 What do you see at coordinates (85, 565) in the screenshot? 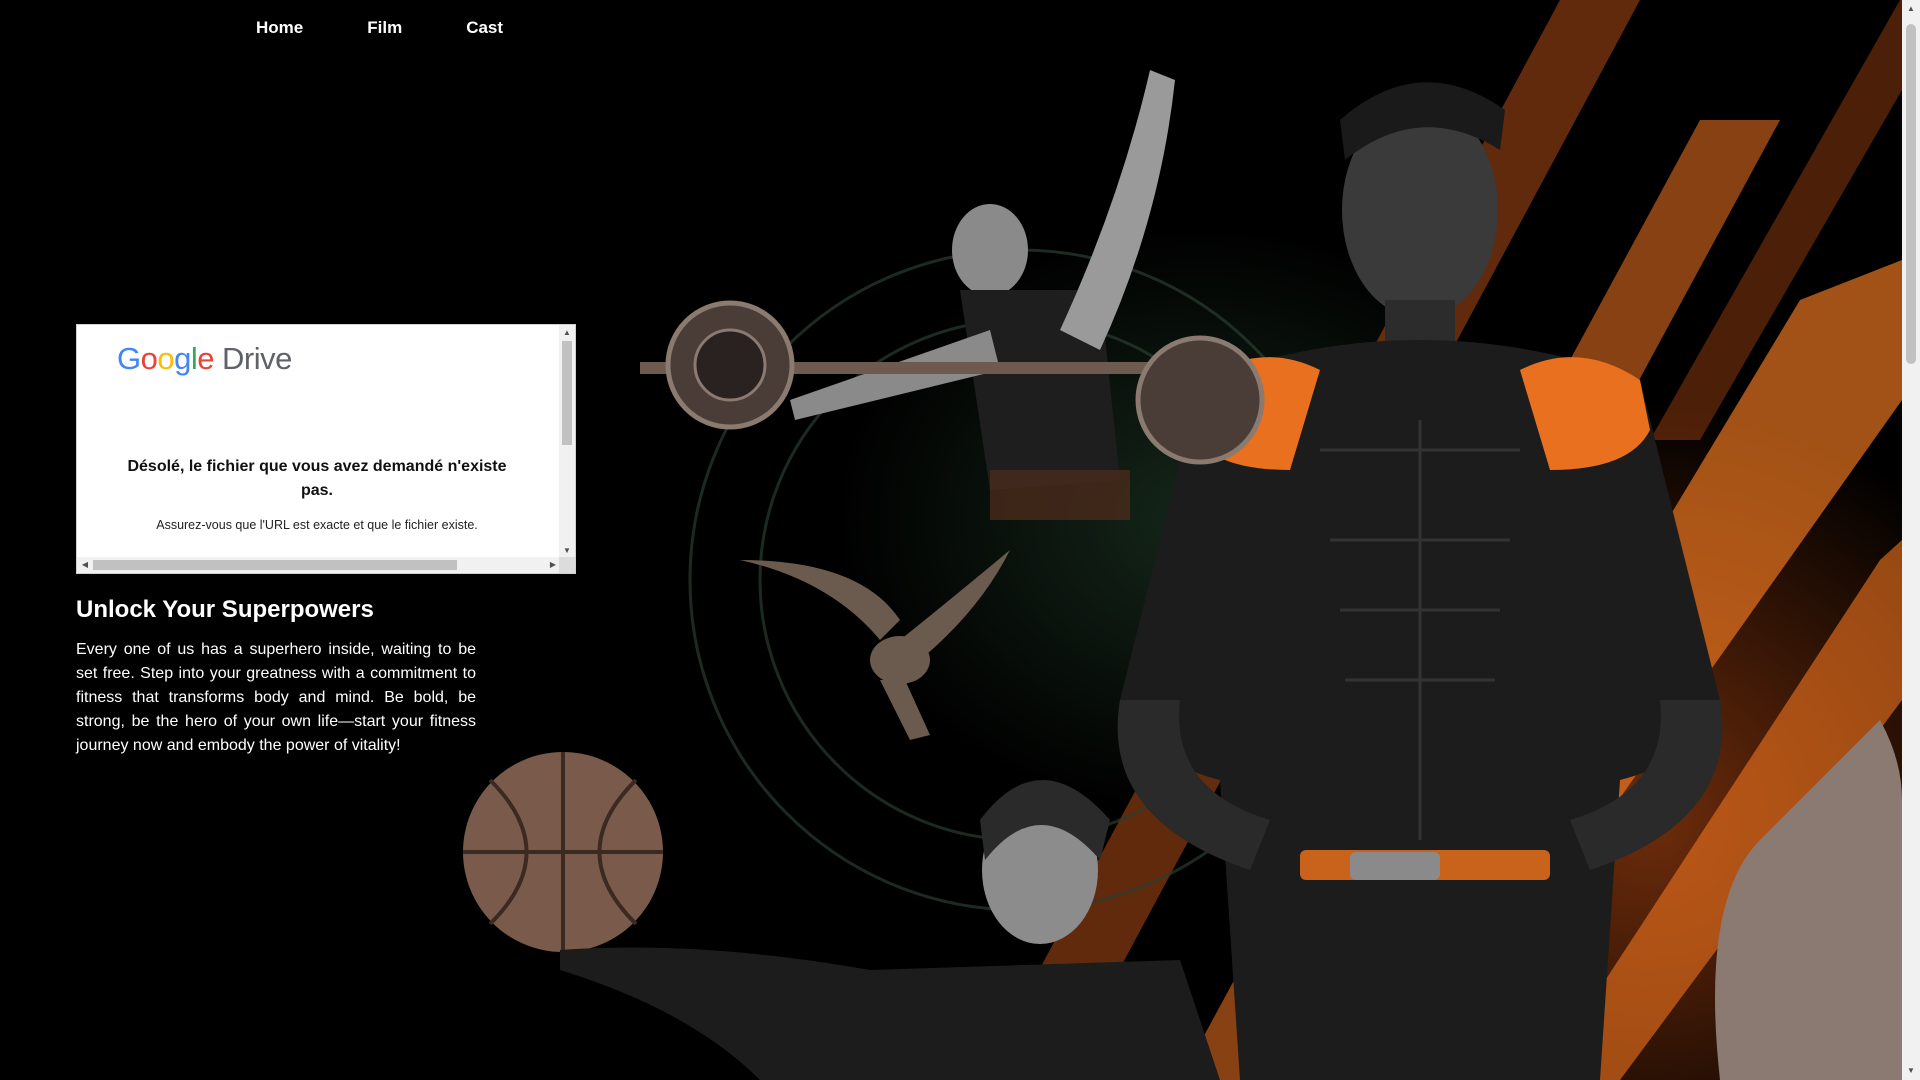
I see `triangle-left-icon: ◀` at bounding box center [85, 565].